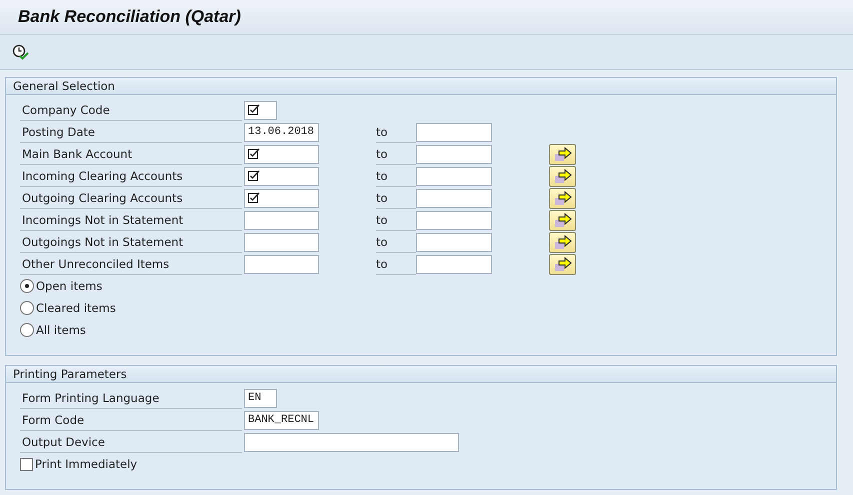 This screenshot has height=495, width=853. What do you see at coordinates (131, 398) in the screenshot?
I see `field-label: Form Printing Language` at bounding box center [131, 398].